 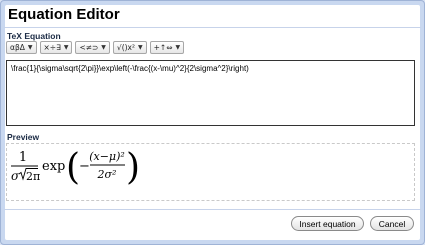 I want to click on math-structures-icon: √()x², so click(x=125, y=47).